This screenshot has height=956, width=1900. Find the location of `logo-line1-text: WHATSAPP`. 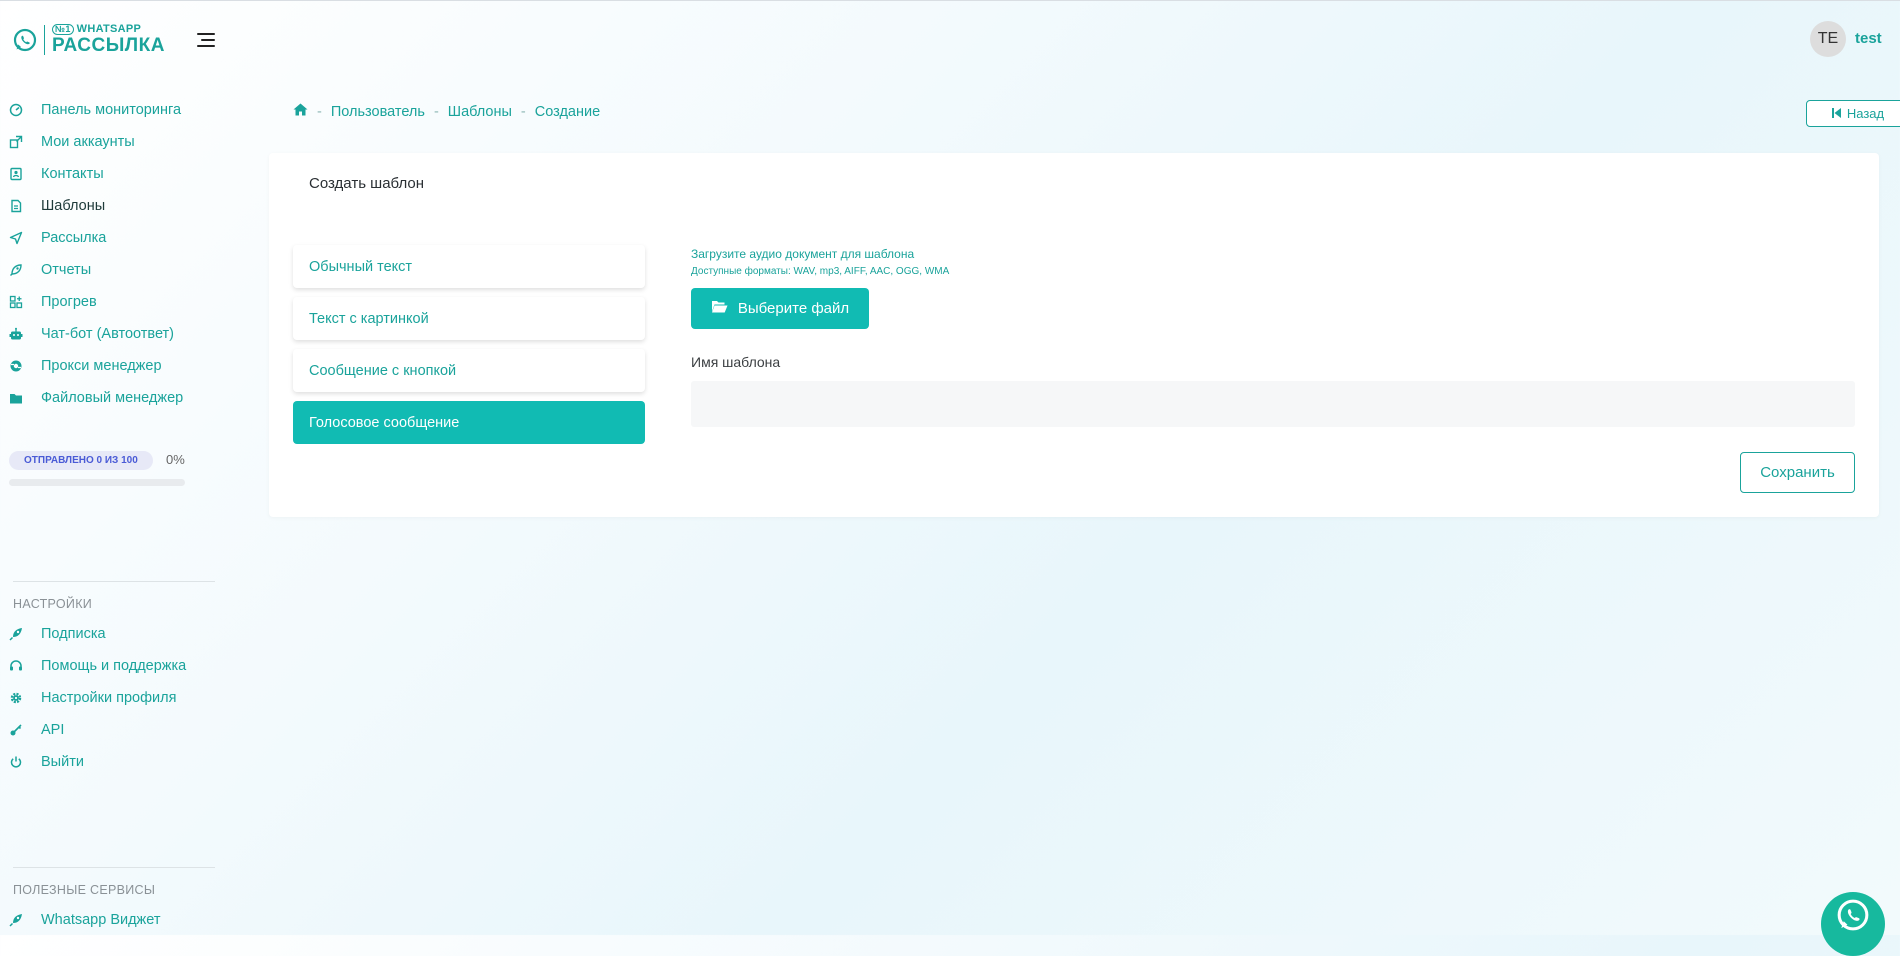

logo-line1-text: WHATSAPP is located at coordinates (109, 29).